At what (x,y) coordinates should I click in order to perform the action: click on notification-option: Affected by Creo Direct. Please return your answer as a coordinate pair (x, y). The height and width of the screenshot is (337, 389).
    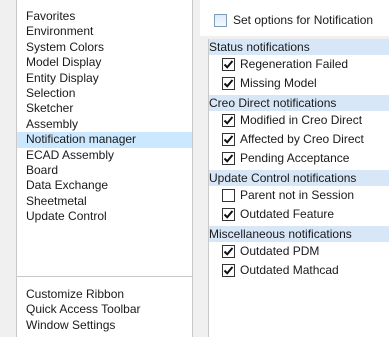
    Looking at the image, I should click on (299, 139).